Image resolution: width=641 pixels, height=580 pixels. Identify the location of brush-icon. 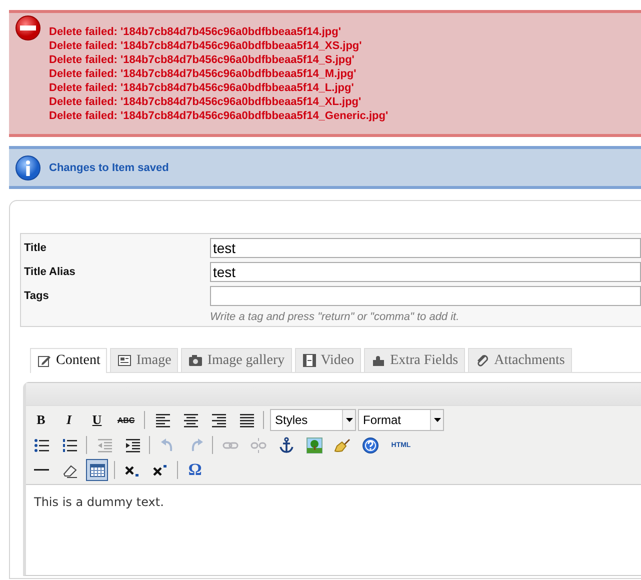
(342, 445).